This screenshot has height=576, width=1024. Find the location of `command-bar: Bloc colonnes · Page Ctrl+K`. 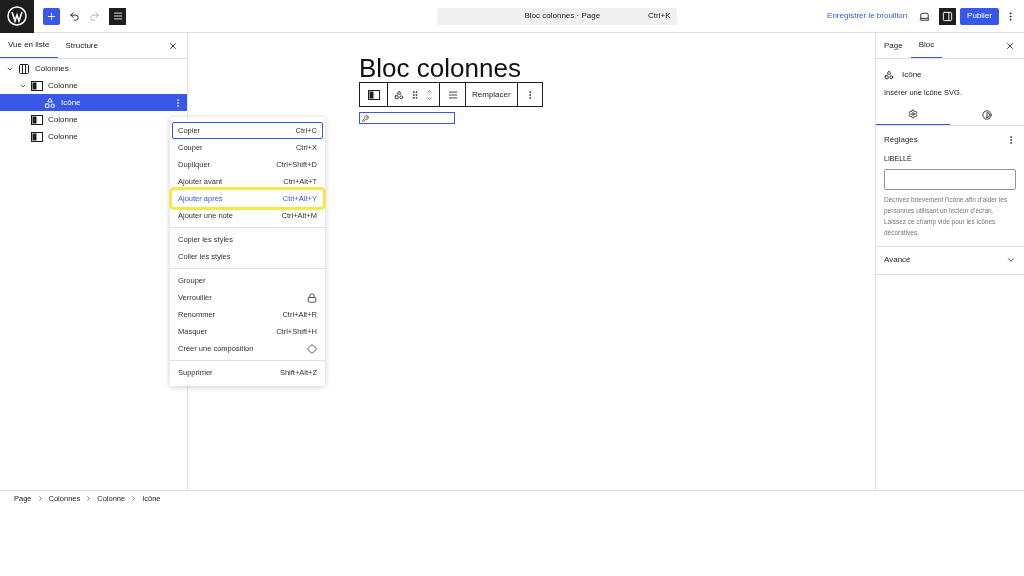

command-bar: Bloc colonnes · Page Ctrl+K is located at coordinates (556, 16).